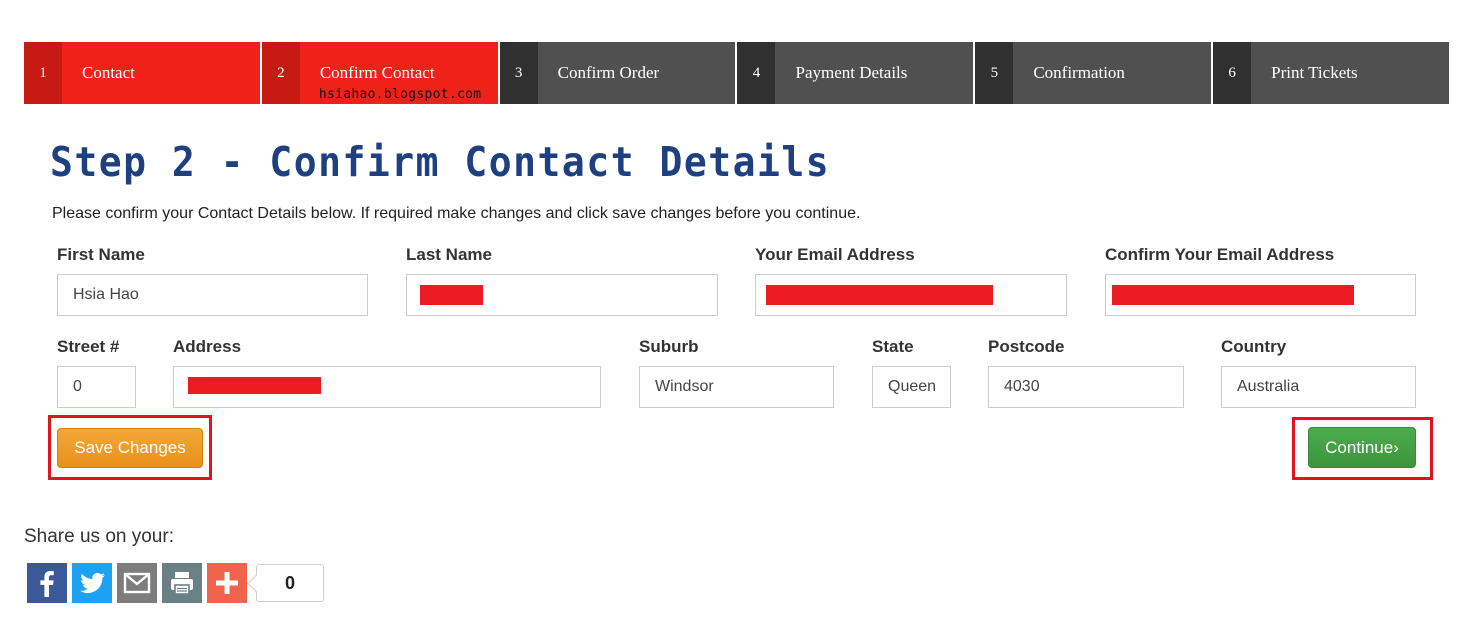  I want to click on page-title: Step 2 - Confirm Contact Details, so click(440, 162).